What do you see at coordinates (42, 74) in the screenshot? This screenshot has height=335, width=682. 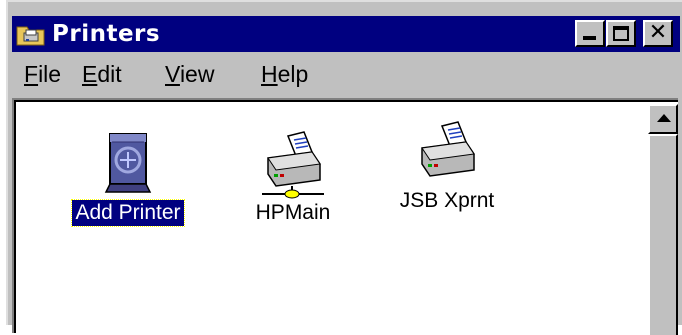 I see `menu-file: File` at bounding box center [42, 74].